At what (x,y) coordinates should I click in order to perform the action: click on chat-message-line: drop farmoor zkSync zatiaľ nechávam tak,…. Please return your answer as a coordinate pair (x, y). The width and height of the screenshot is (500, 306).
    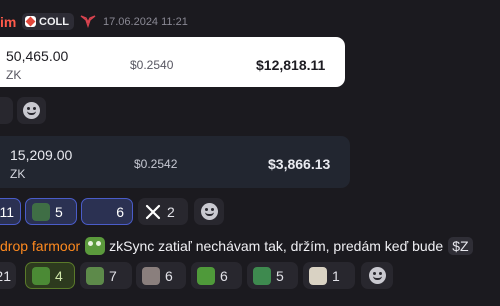
    Looking at the image, I should click on (236, 246).